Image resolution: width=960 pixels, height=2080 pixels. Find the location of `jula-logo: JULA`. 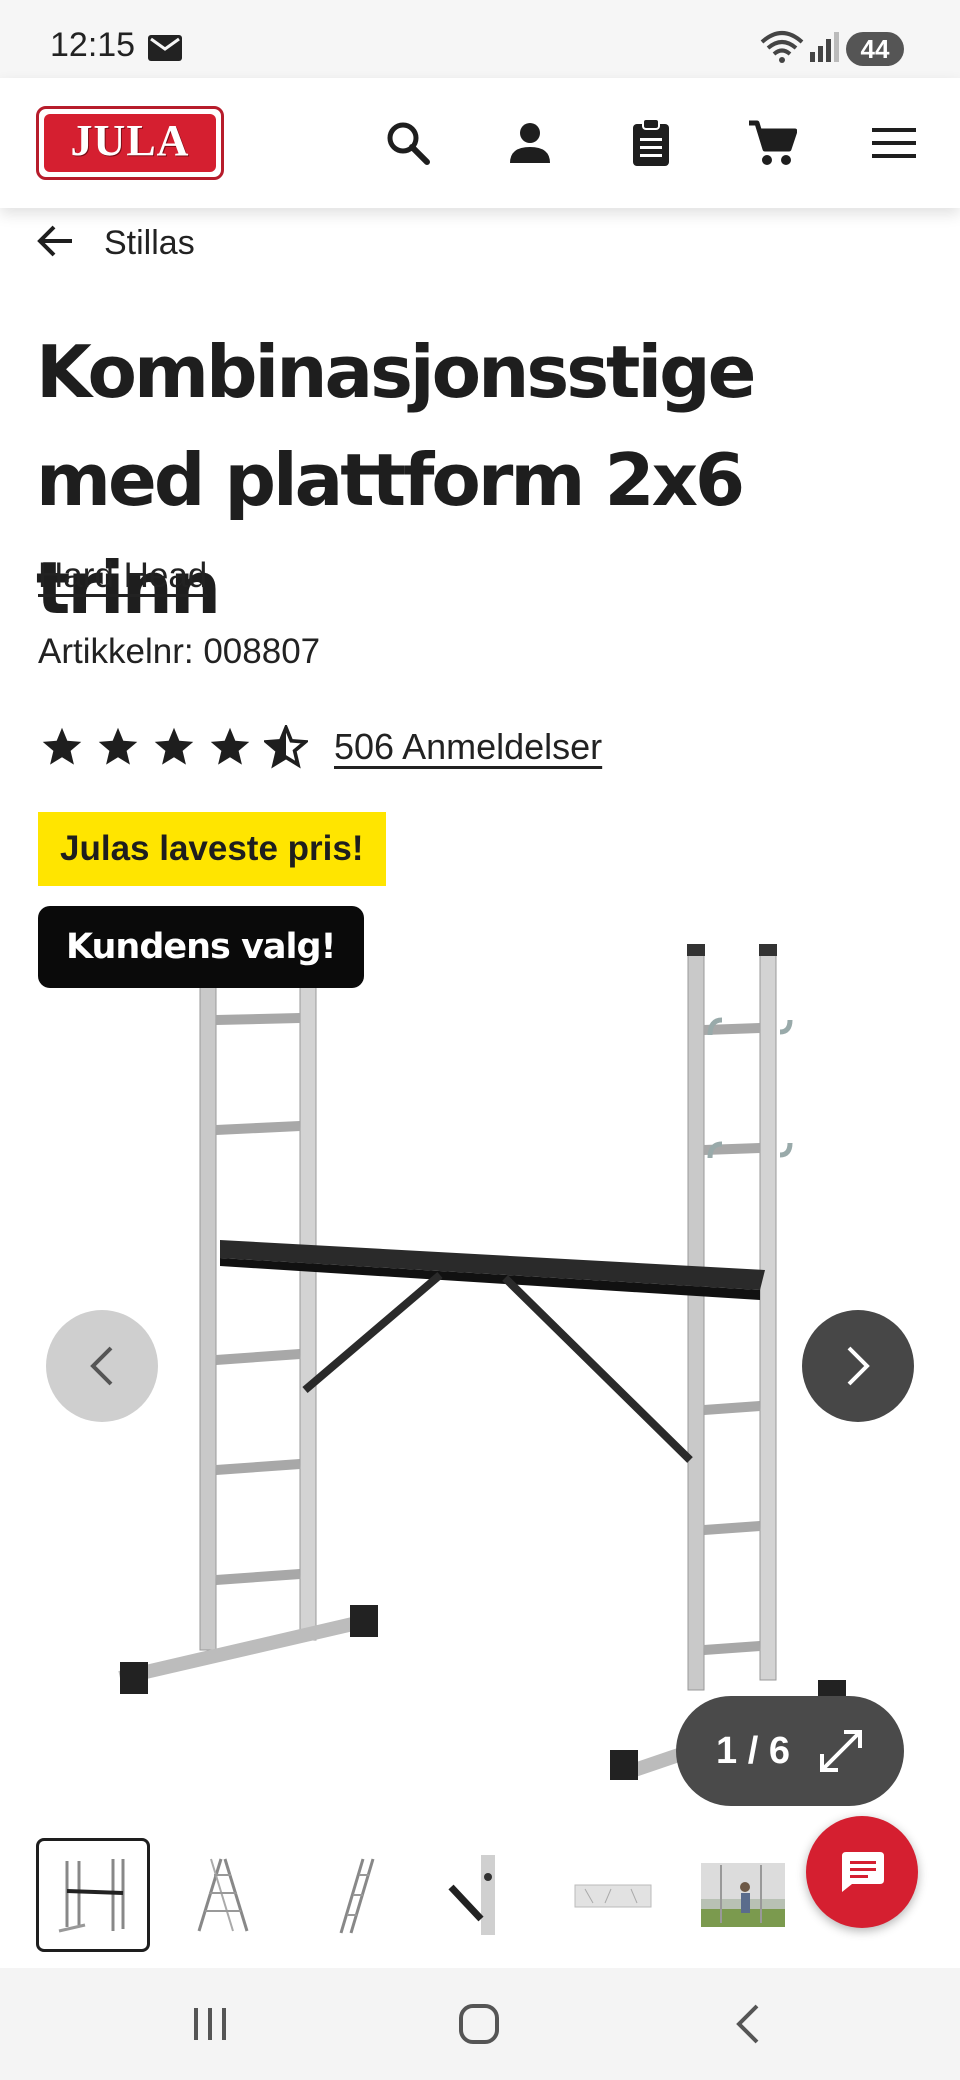

jula-logo: JULA is located at coordinates (130, 143).